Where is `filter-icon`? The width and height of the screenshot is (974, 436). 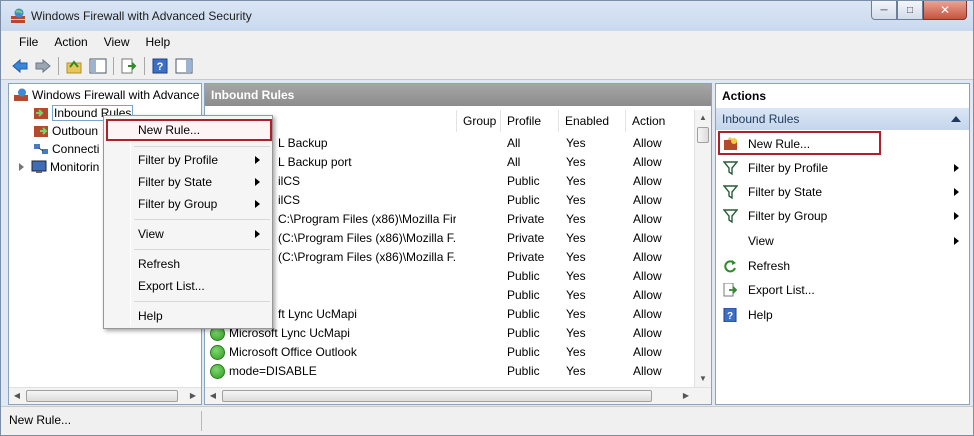
filter-icon is located at coordinates (730, 192).